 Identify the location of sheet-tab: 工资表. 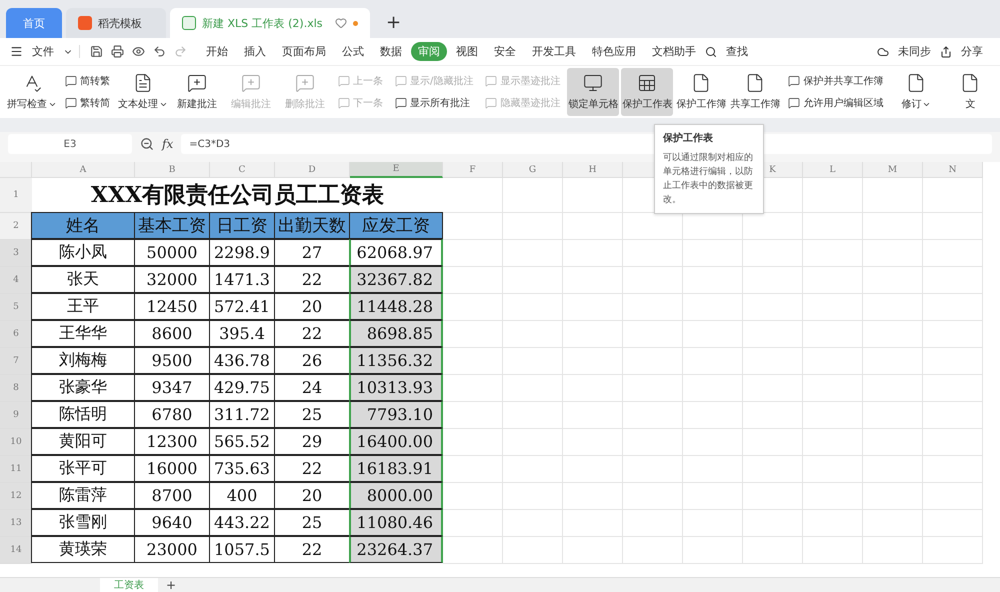
(129, 585).